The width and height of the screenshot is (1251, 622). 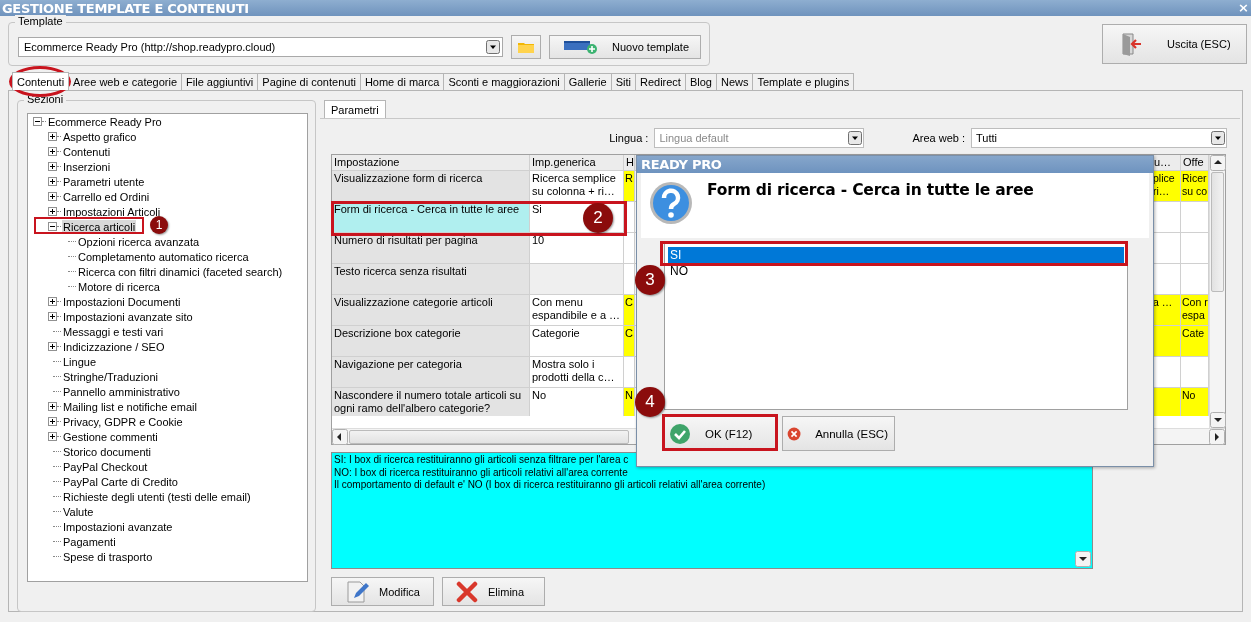 I want to click on column-header: Offe, so click(x=1195, y=163).